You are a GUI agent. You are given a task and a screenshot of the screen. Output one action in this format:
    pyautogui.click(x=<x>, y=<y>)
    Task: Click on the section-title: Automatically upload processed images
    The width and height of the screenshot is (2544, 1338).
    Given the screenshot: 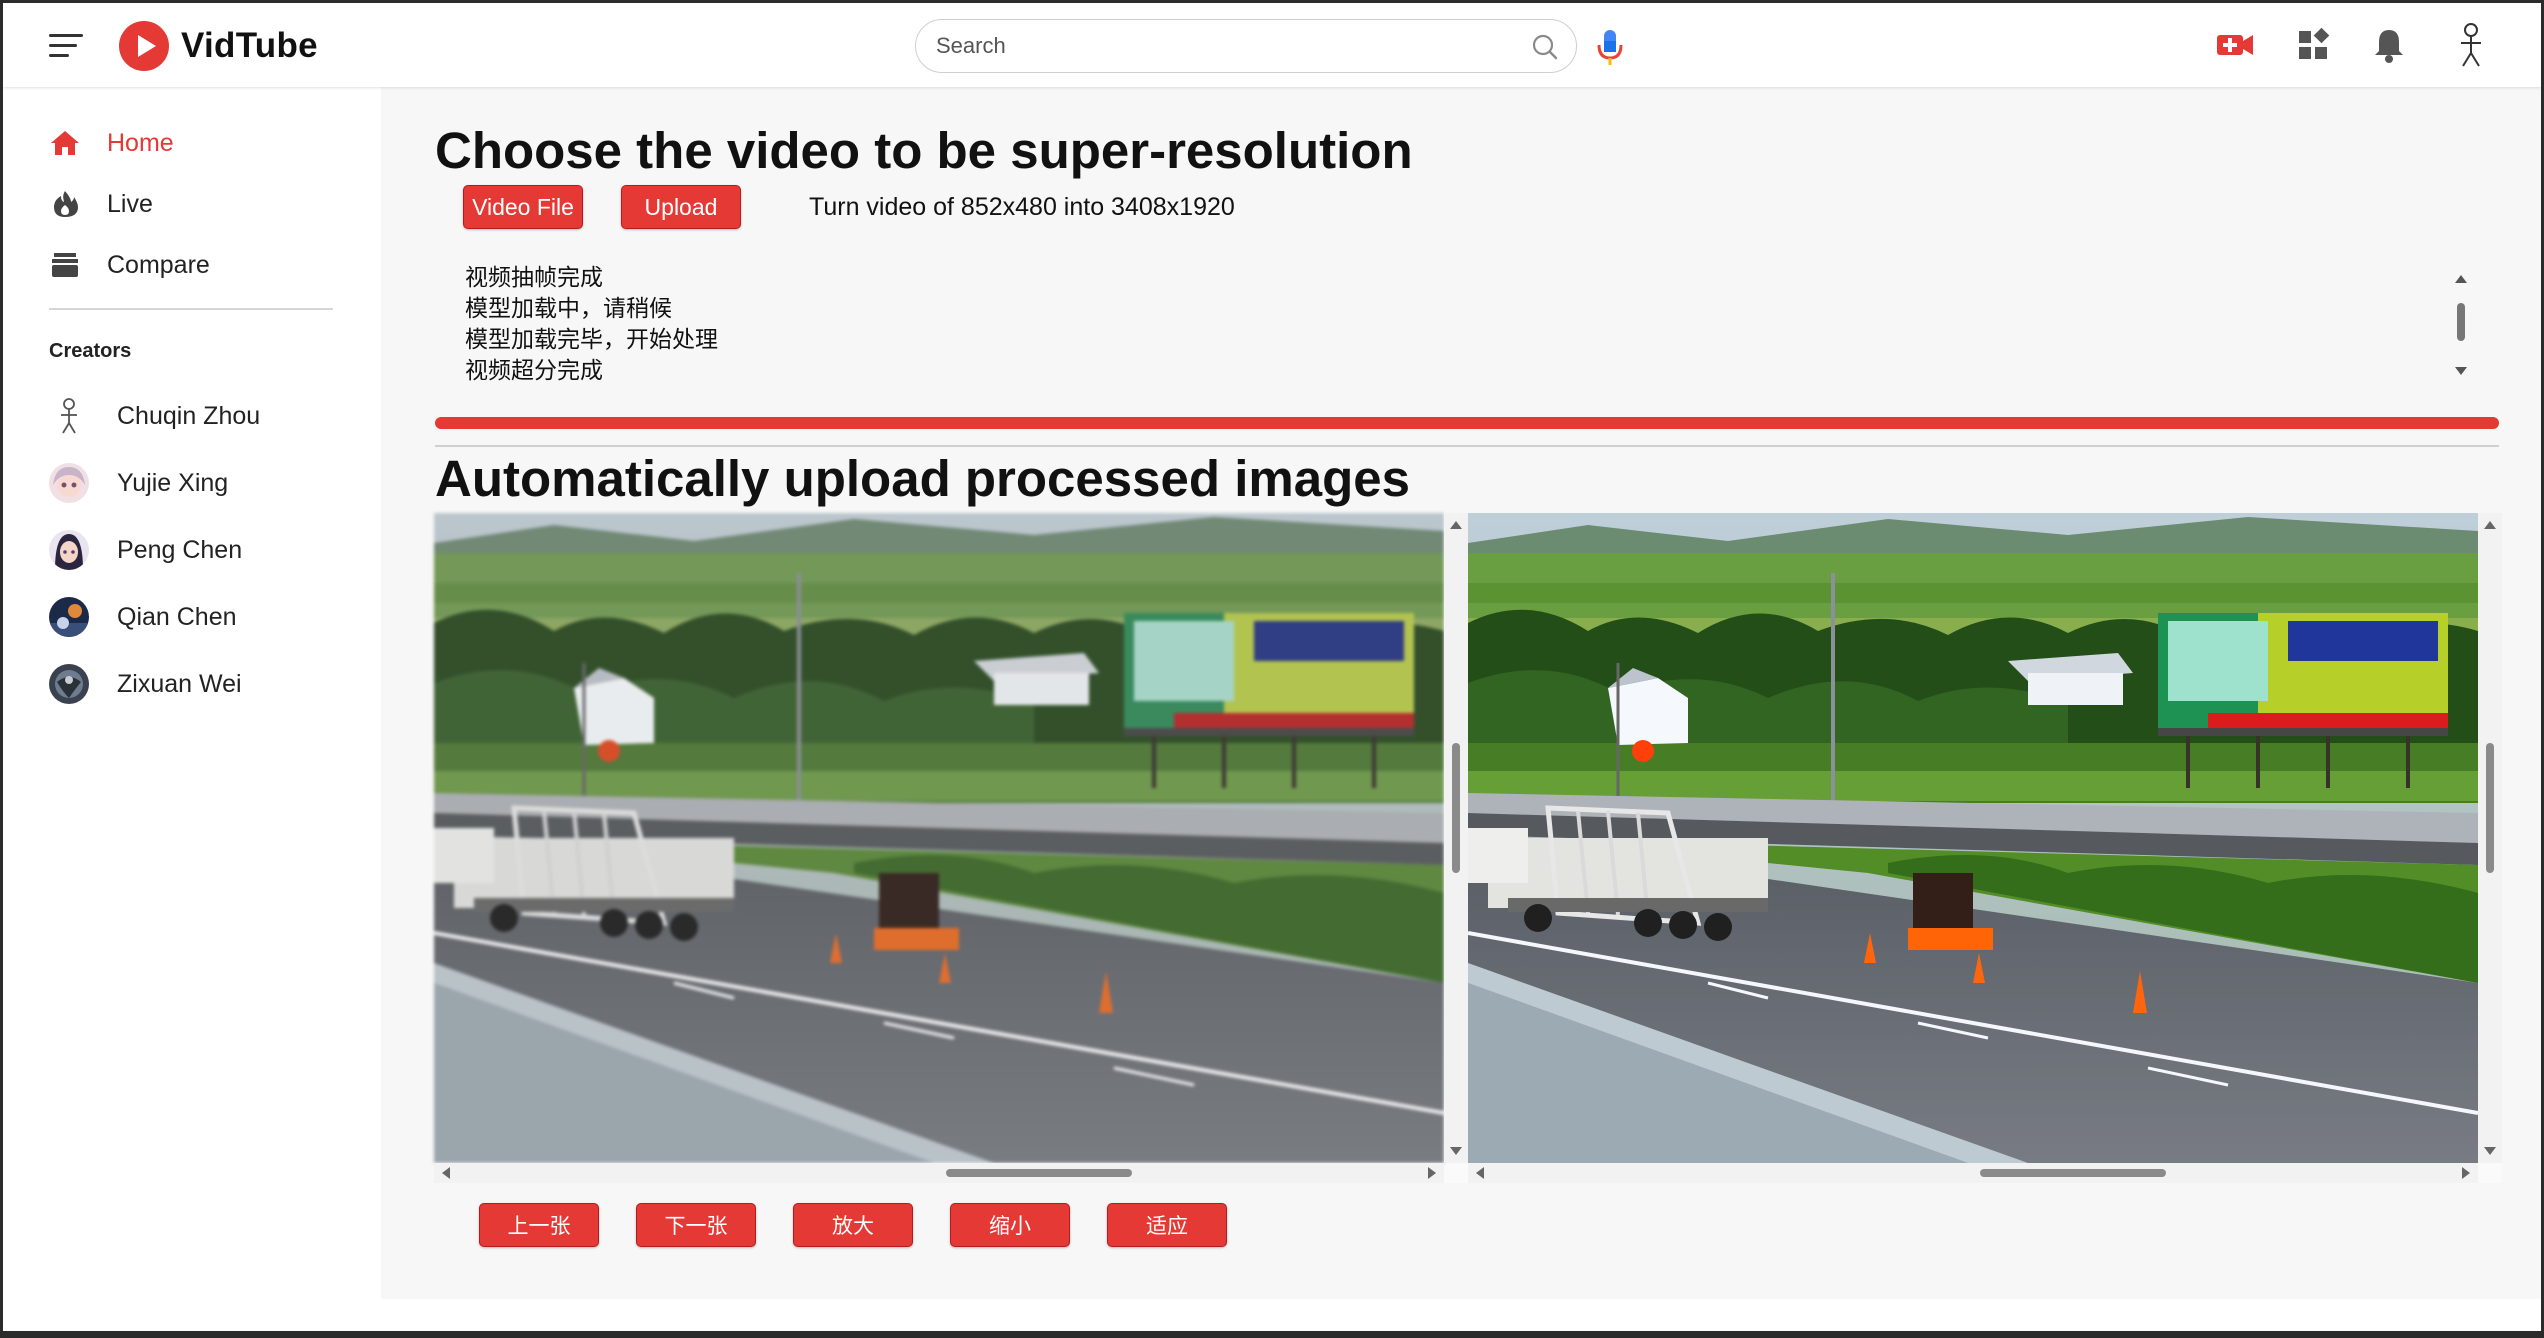 What is the action you would take?
    pyautogui.click(x=922, y=478)
    